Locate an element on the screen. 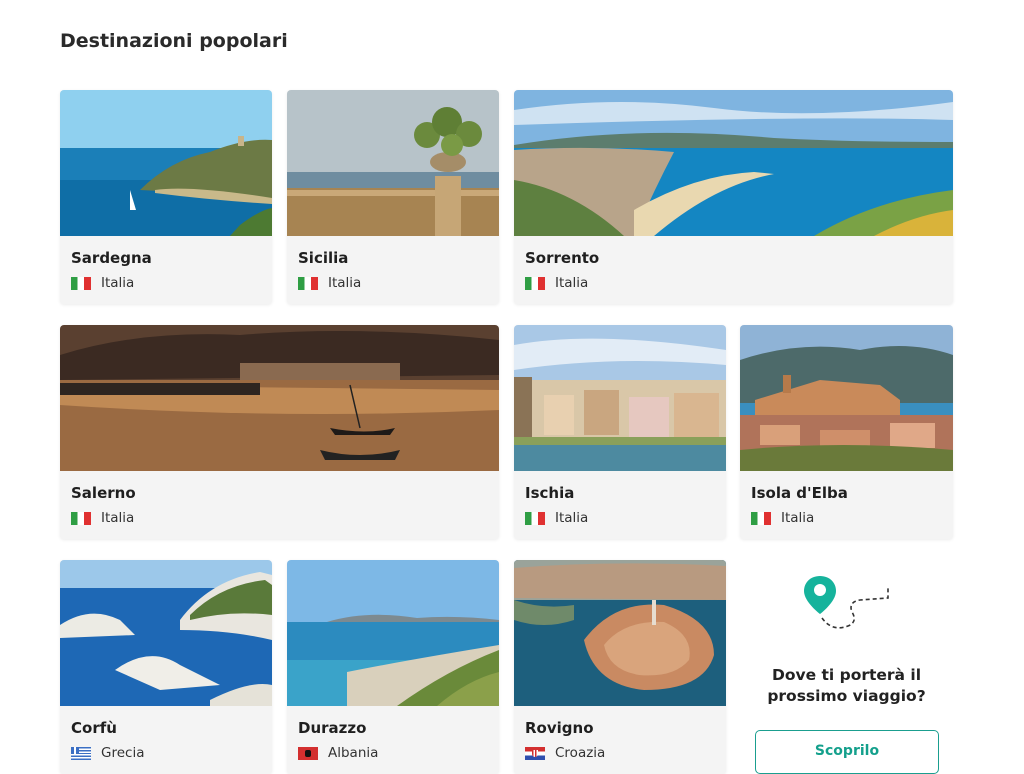 The width and height of the screenshot is (1024, 774). destination-card-sorrento: Sorrento Italia is located at coordinates (733, 197).